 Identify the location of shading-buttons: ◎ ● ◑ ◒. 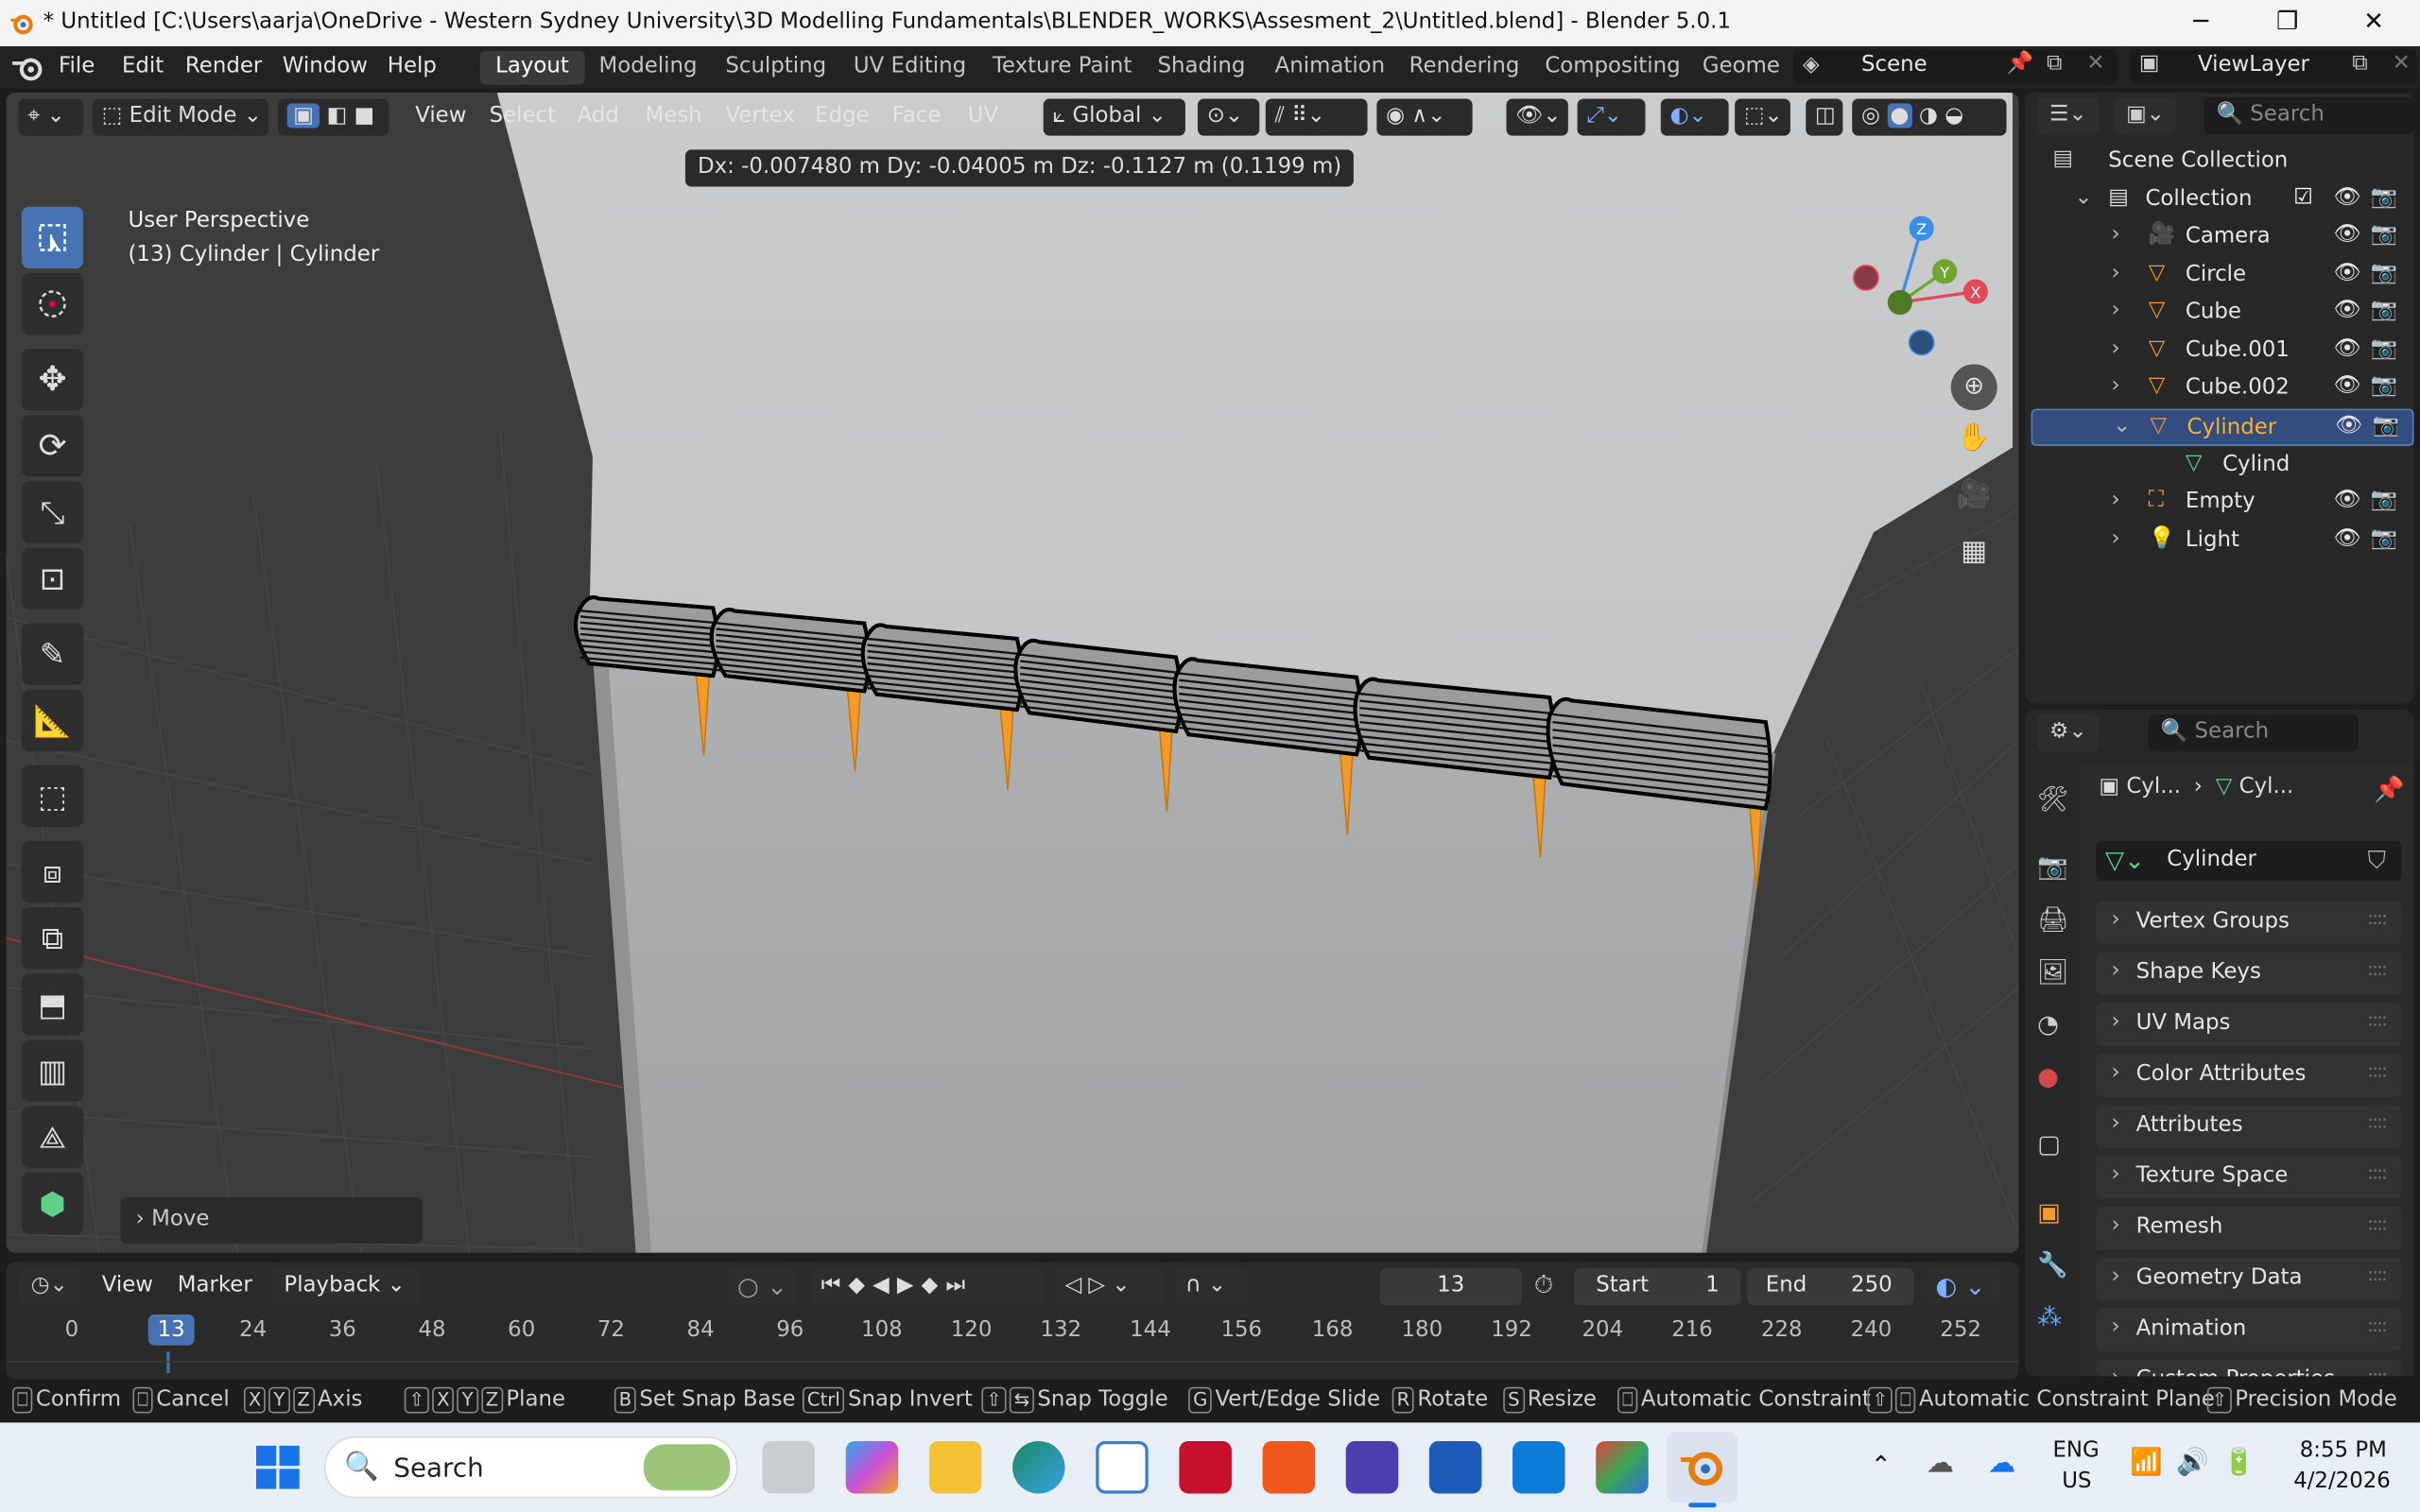
(1929, 117).